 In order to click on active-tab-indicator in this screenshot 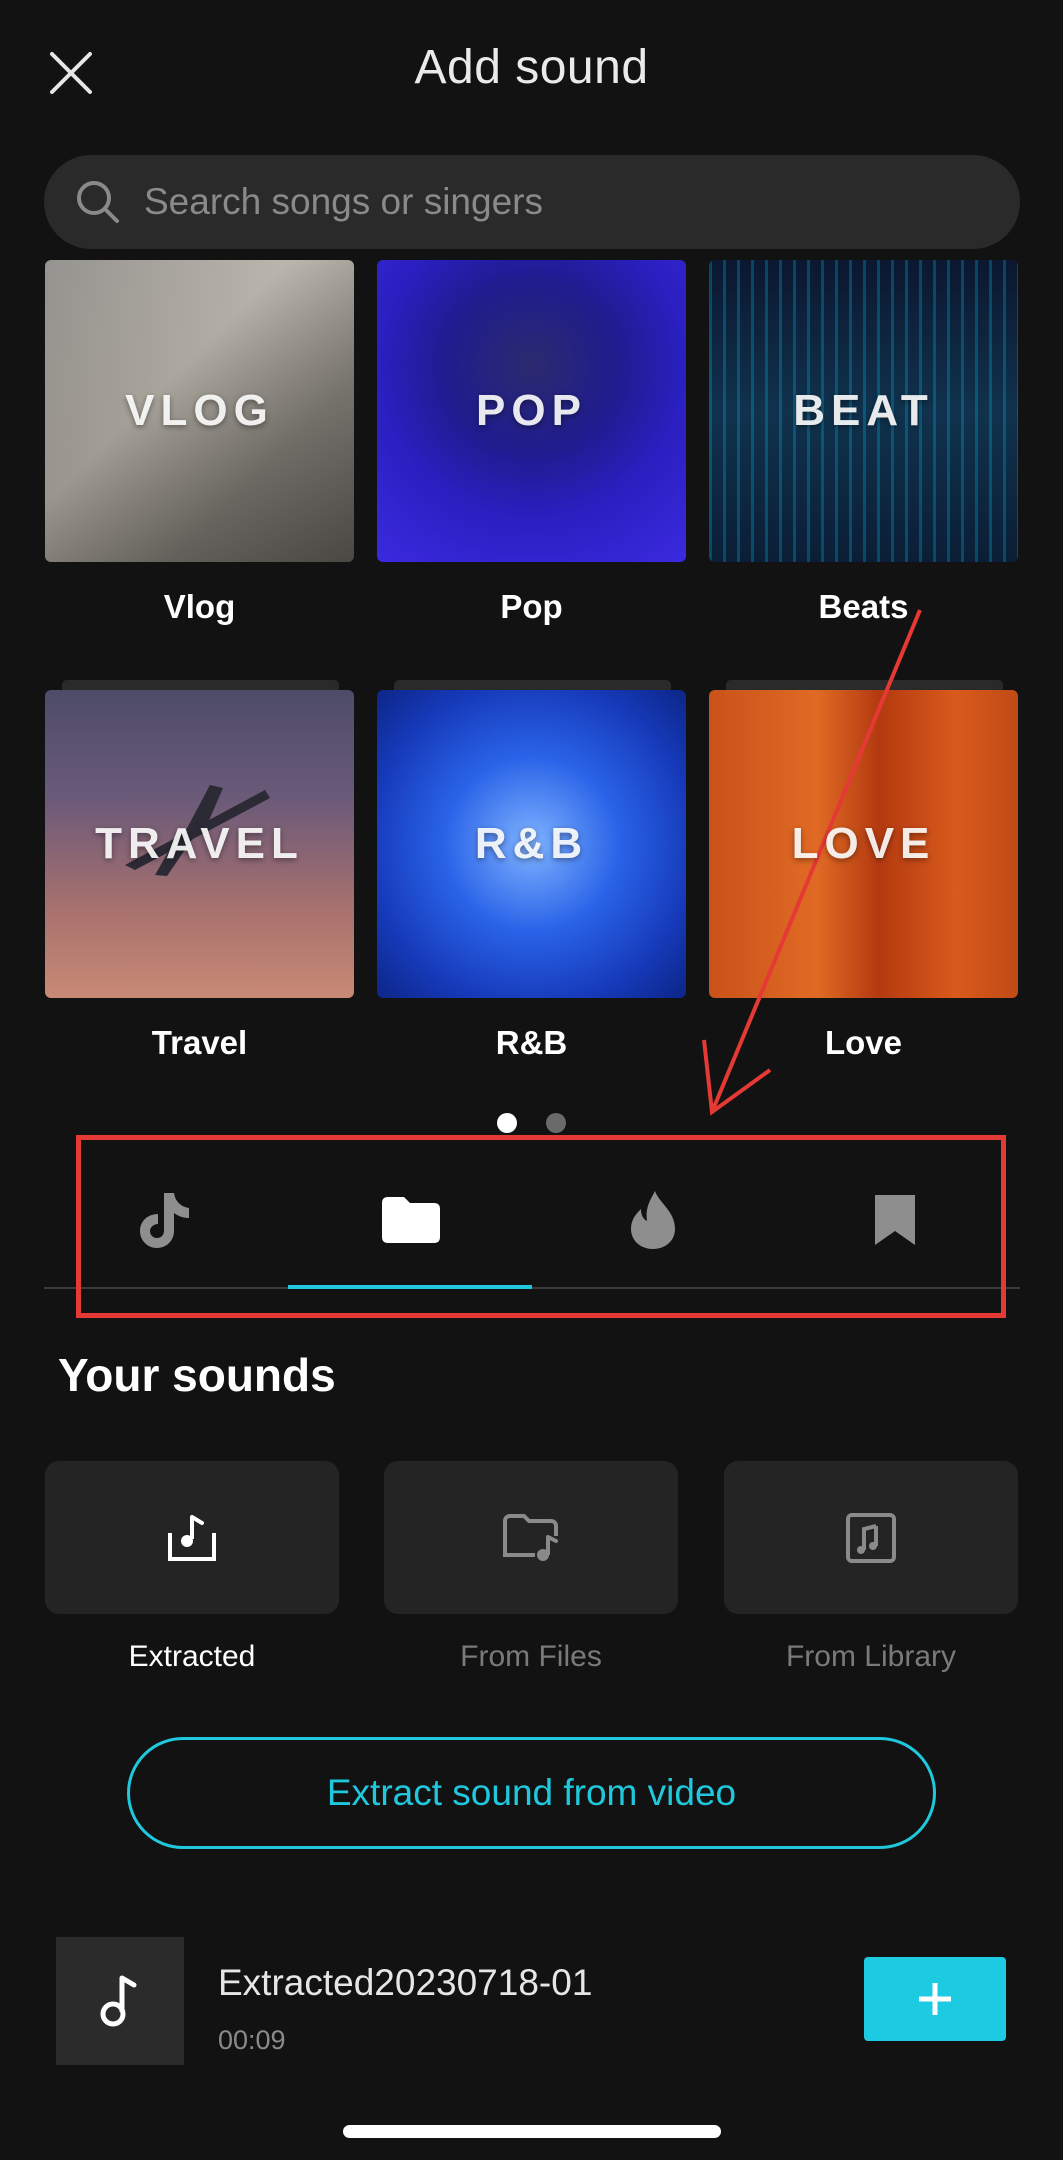, I will do `click(410, 1287)`.